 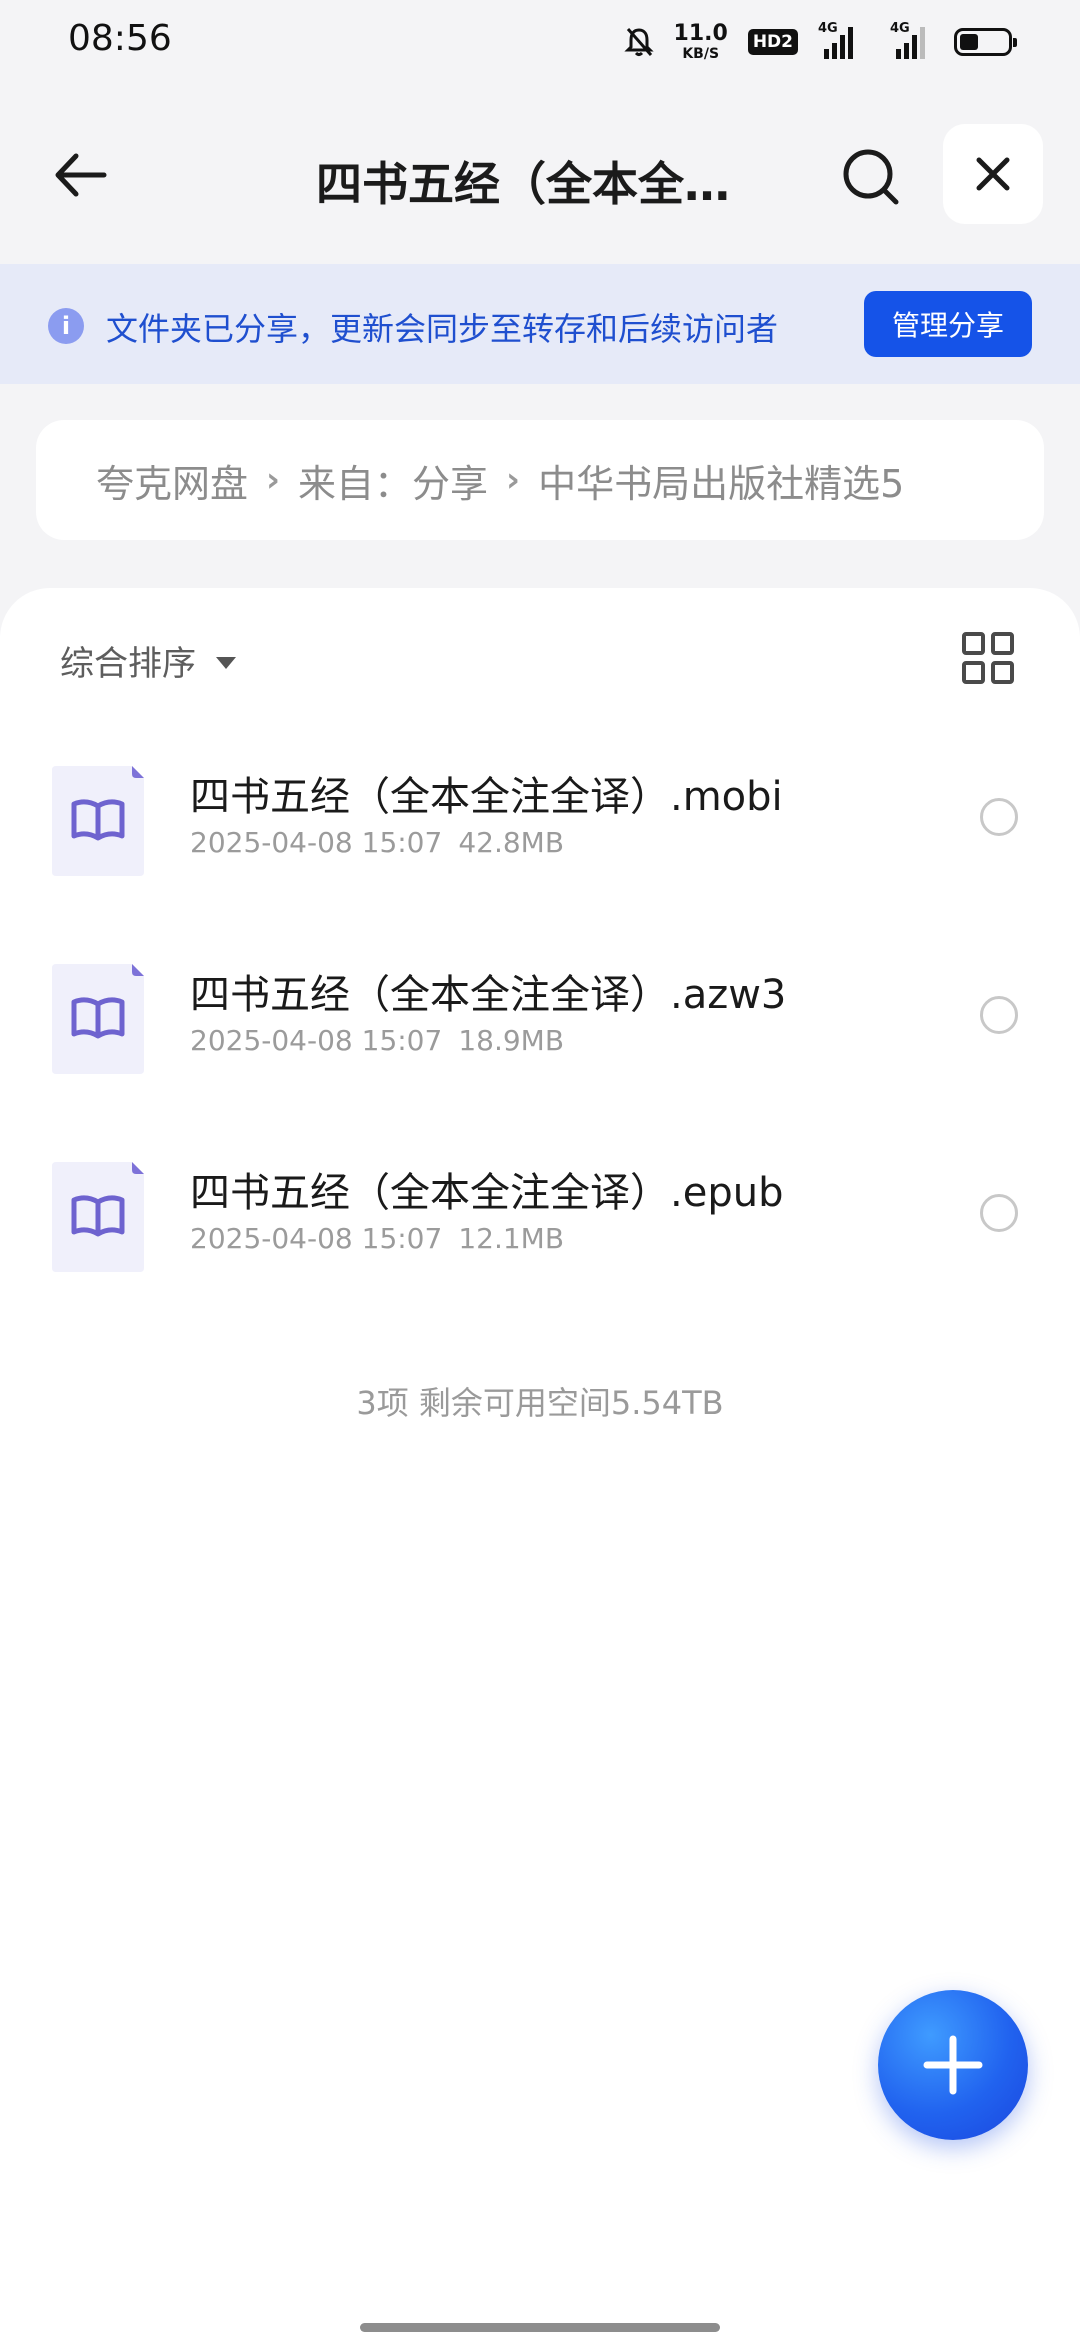 I want to click on file-name: 四书五经（全本全注全译）.epub, so click(x=487, y=1193).